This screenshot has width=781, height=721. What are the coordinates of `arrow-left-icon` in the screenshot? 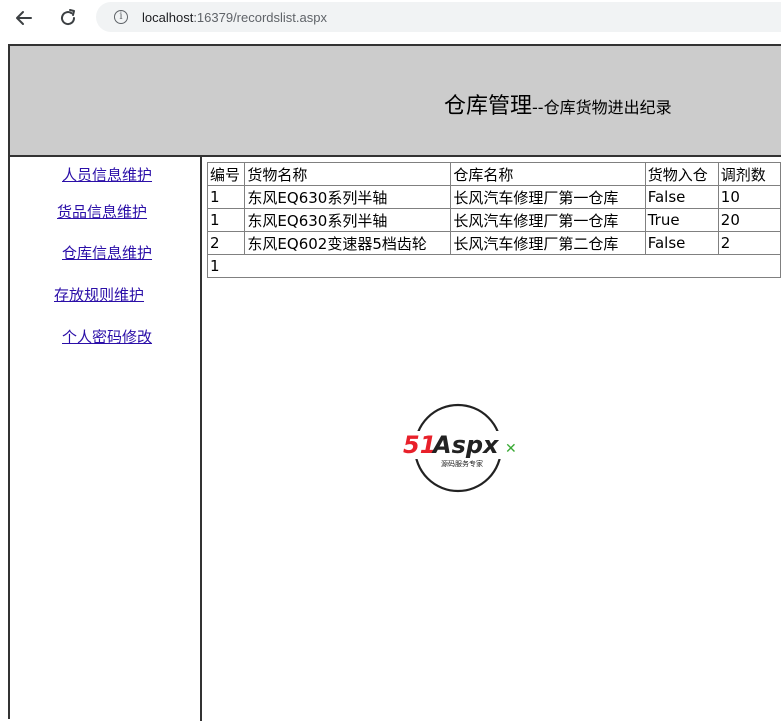 It's located at (24, 18).